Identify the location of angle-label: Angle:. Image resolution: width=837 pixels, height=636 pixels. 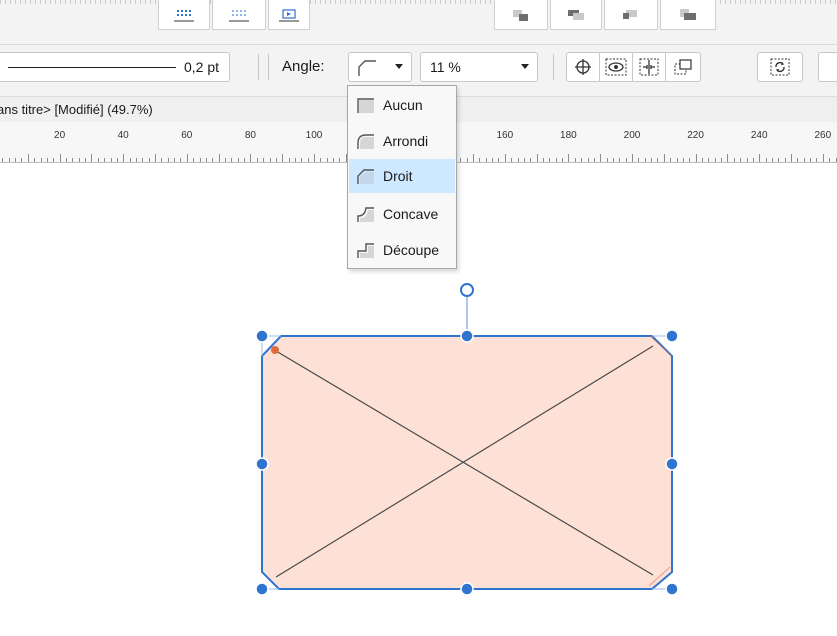
(303, 66).